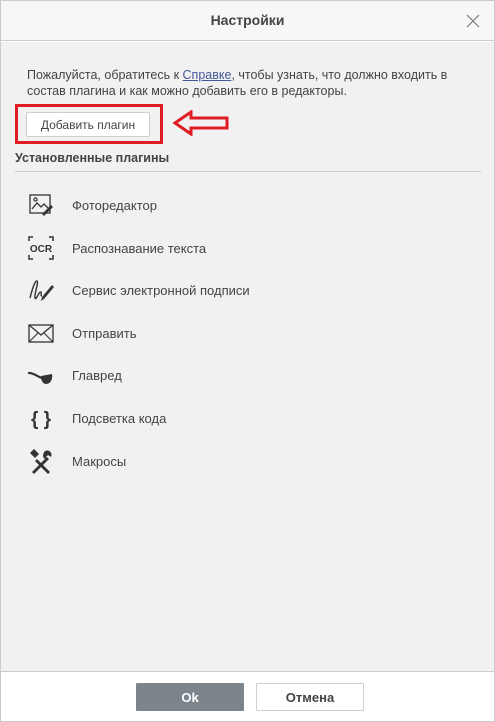 The height and width of the screenshot is (722, 495). I want to click on signature-pen-icon, so click(41, 290).